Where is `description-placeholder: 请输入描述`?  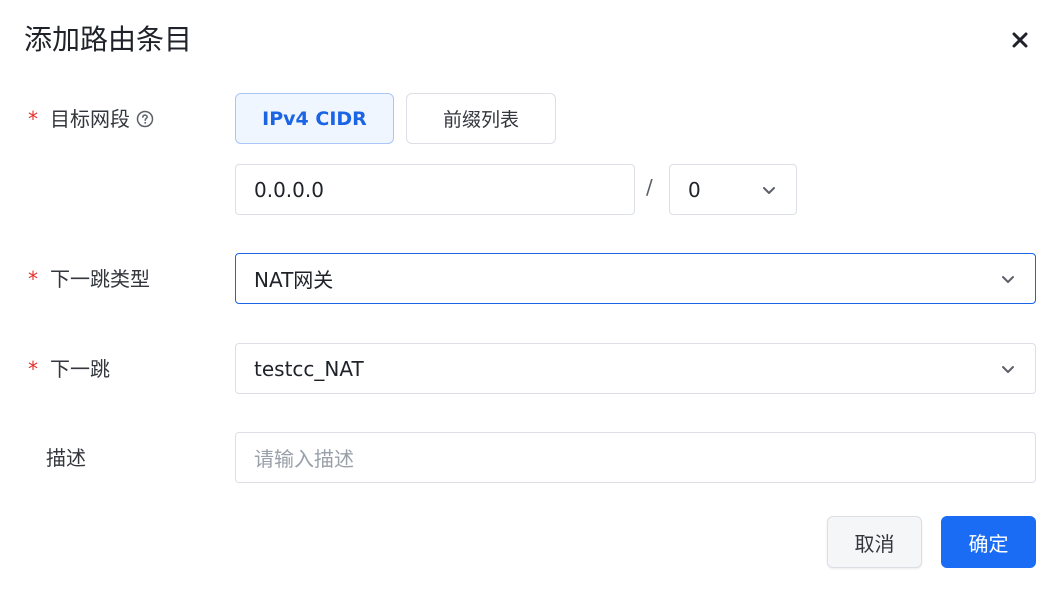 description-placeholder: 请输入描述 is located at coordinates (304, 459).